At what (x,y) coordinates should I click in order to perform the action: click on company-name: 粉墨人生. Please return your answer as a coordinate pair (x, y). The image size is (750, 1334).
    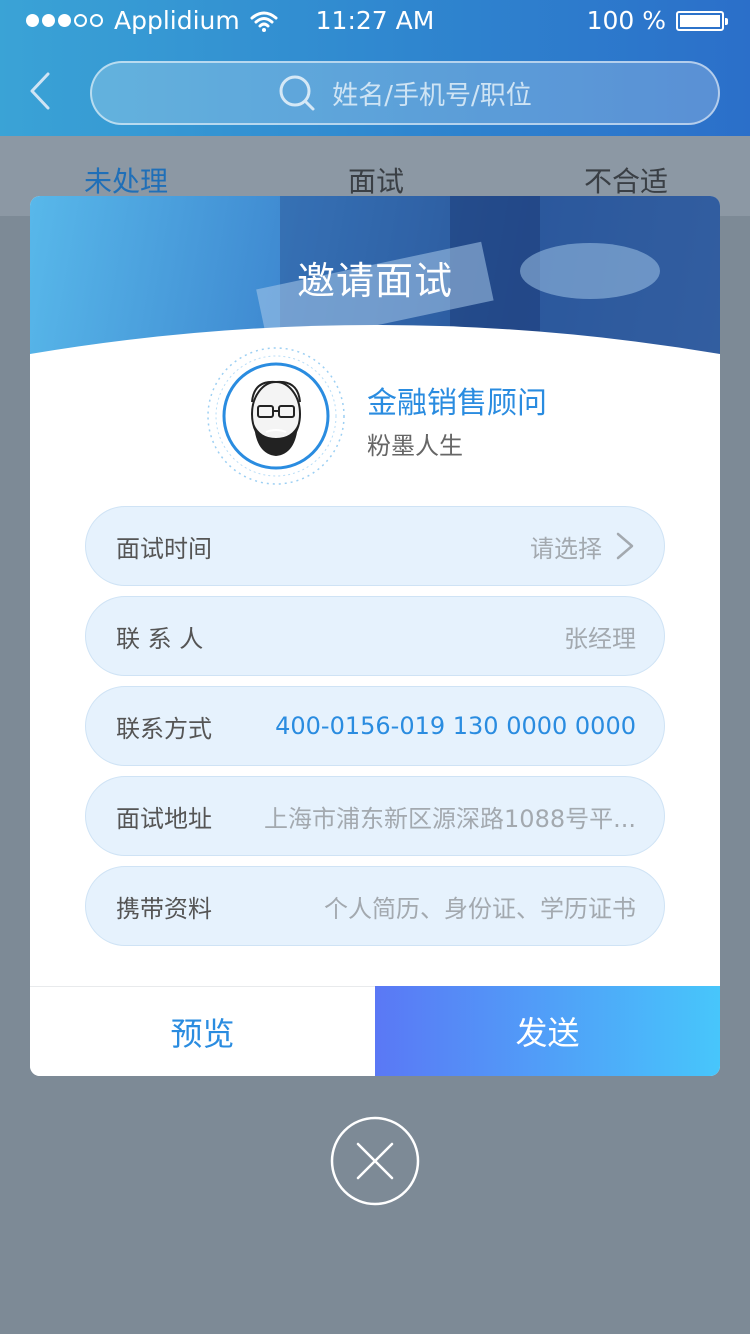
    Looking at the image, I should click on (415, 446).